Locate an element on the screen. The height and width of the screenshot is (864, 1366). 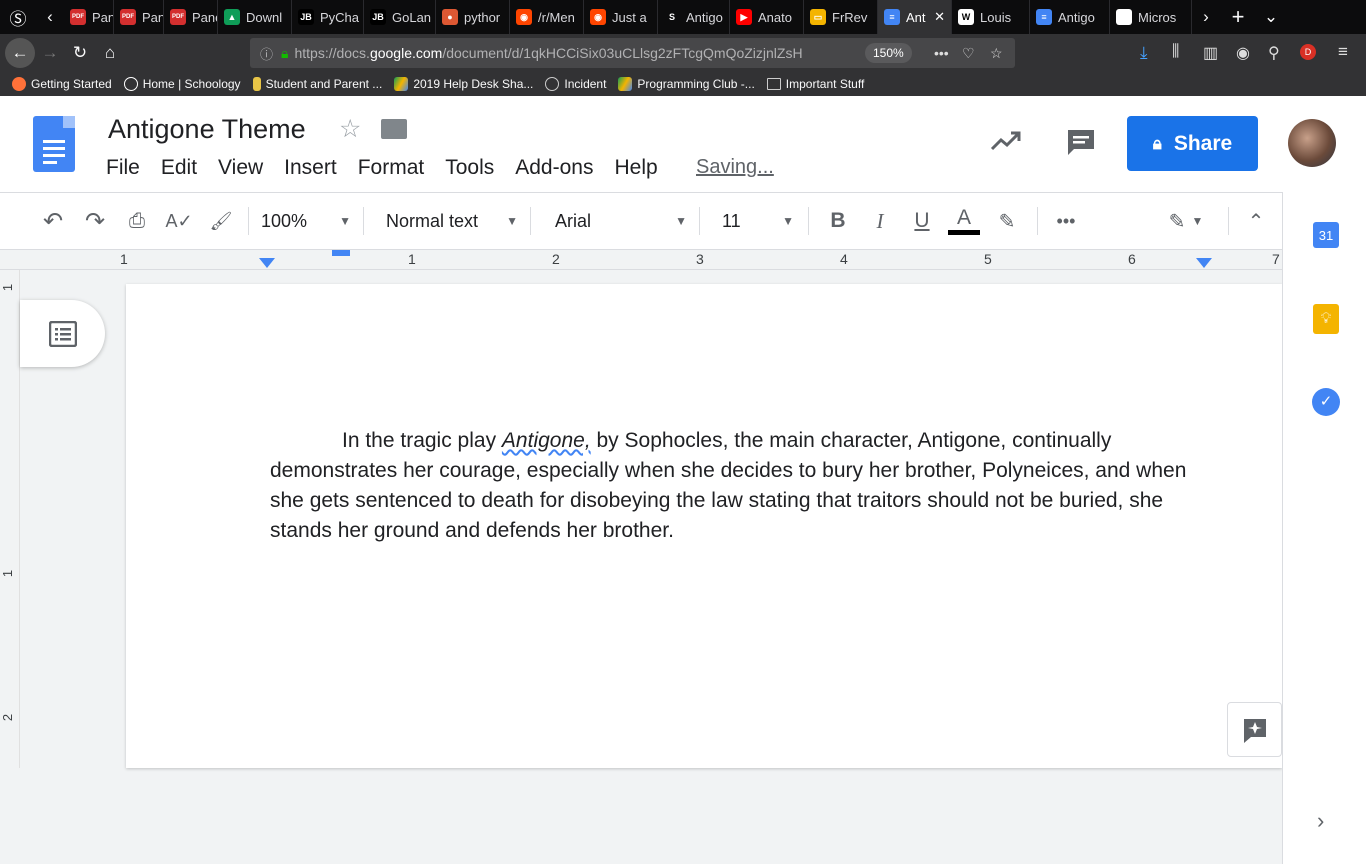
bold-icon: B is located at coordinates (838, 221).